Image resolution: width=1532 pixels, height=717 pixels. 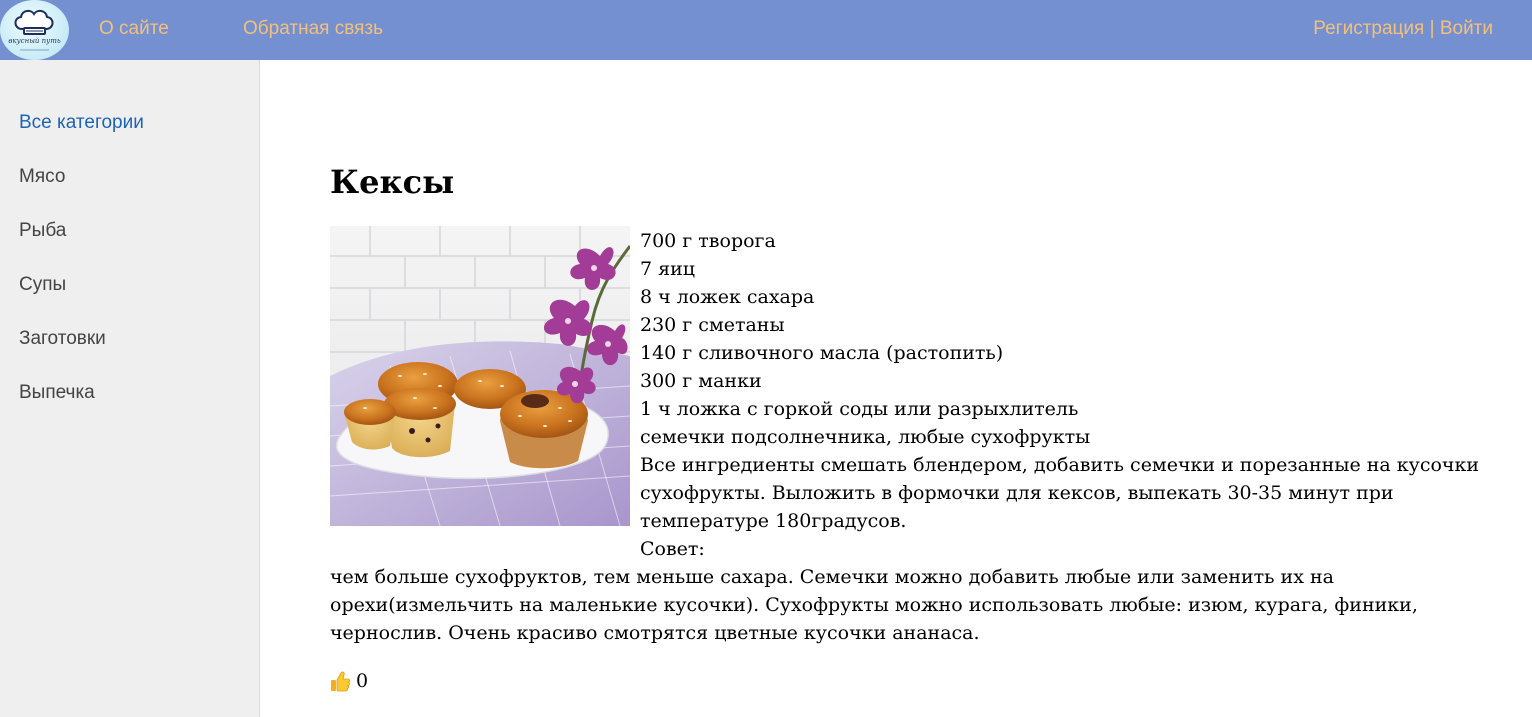 I want to click on auth-links: Регистрация | Войти, so click(x=1403, y=29).